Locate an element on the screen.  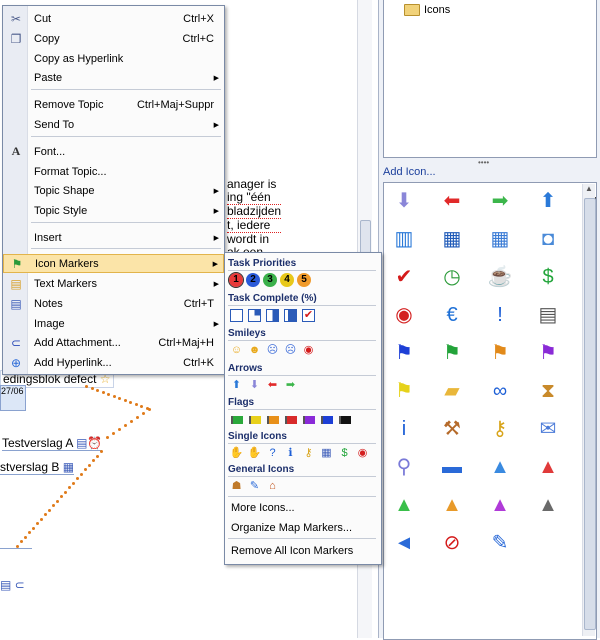
smiley-shock-icon: ◉ is located at coordinates (308, 350).